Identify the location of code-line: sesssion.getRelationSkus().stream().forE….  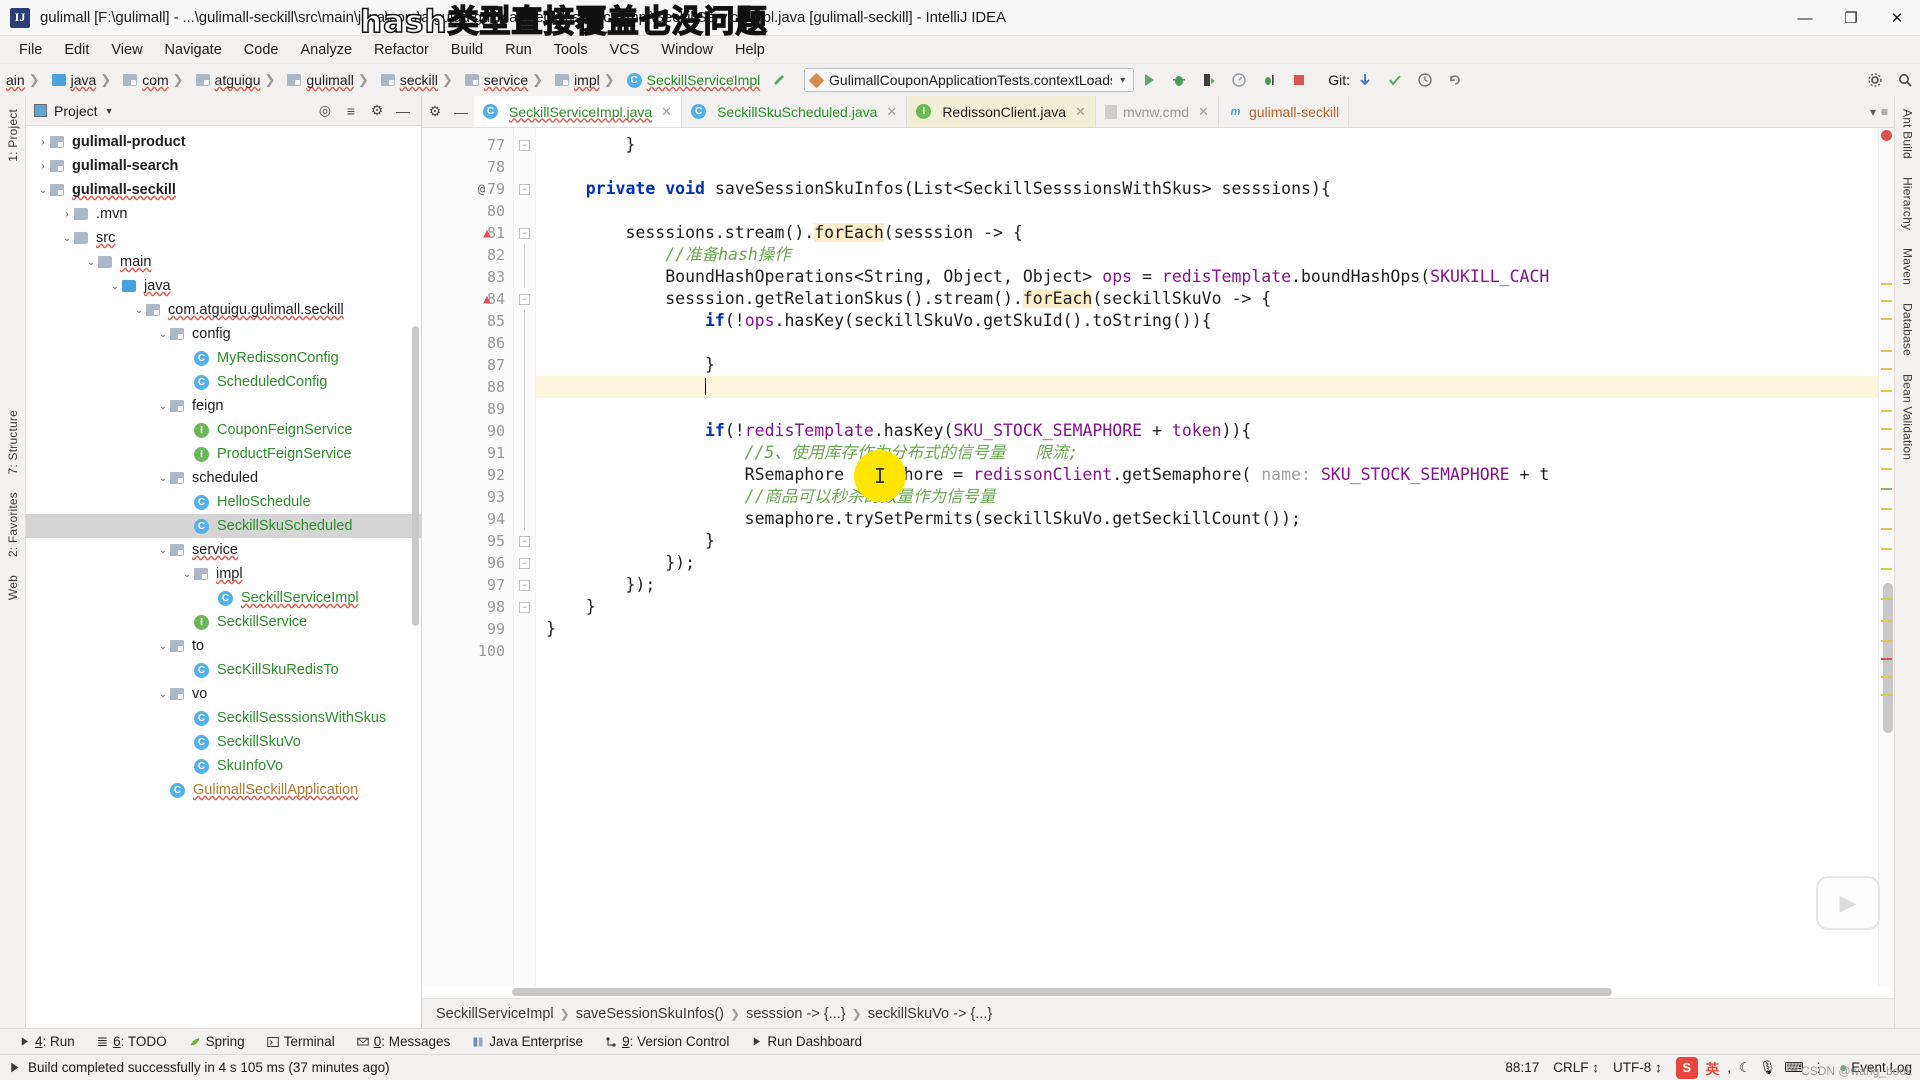
(1207, 299).